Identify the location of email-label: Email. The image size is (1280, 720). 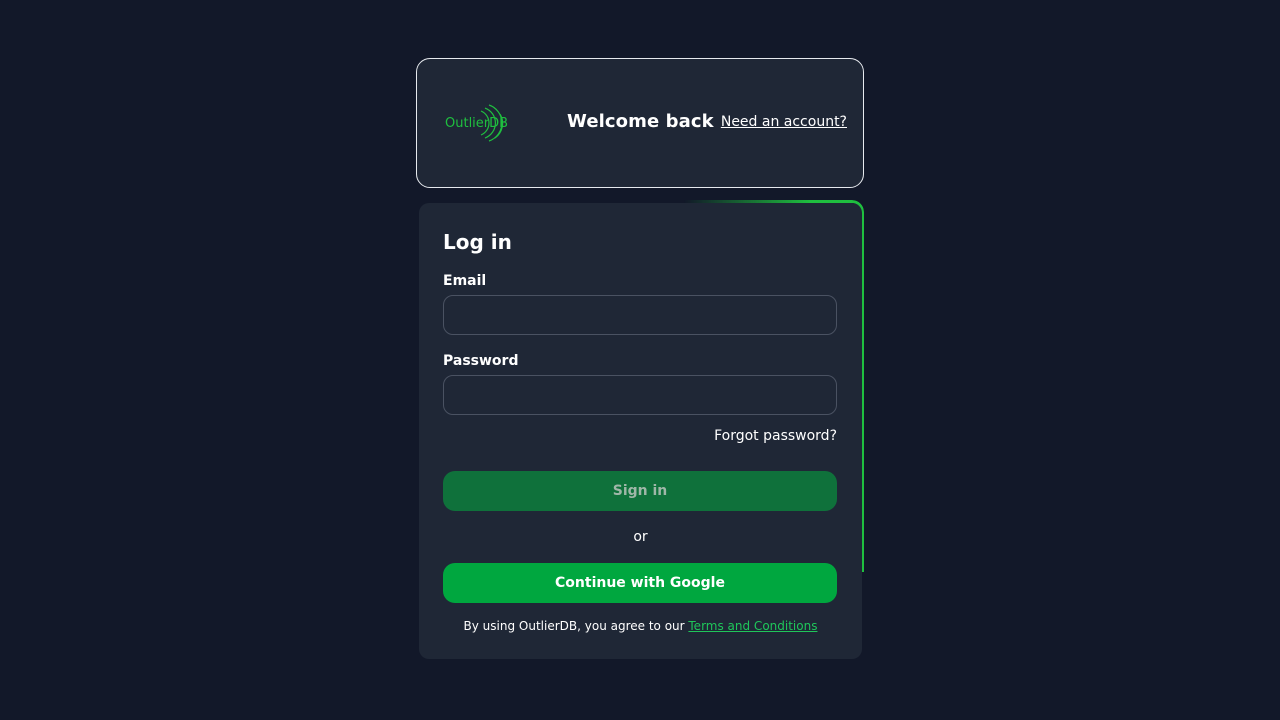
(465, 281).